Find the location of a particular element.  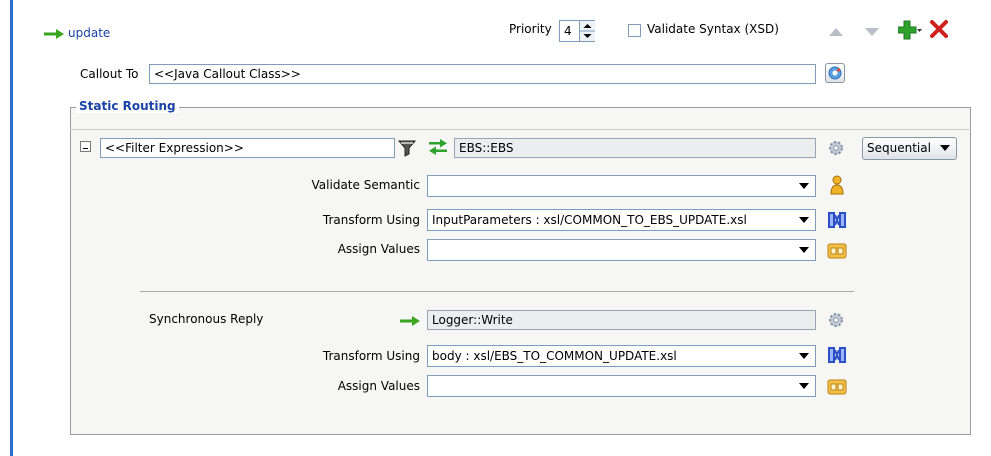

group-divider is located at coordinates (519, 129).